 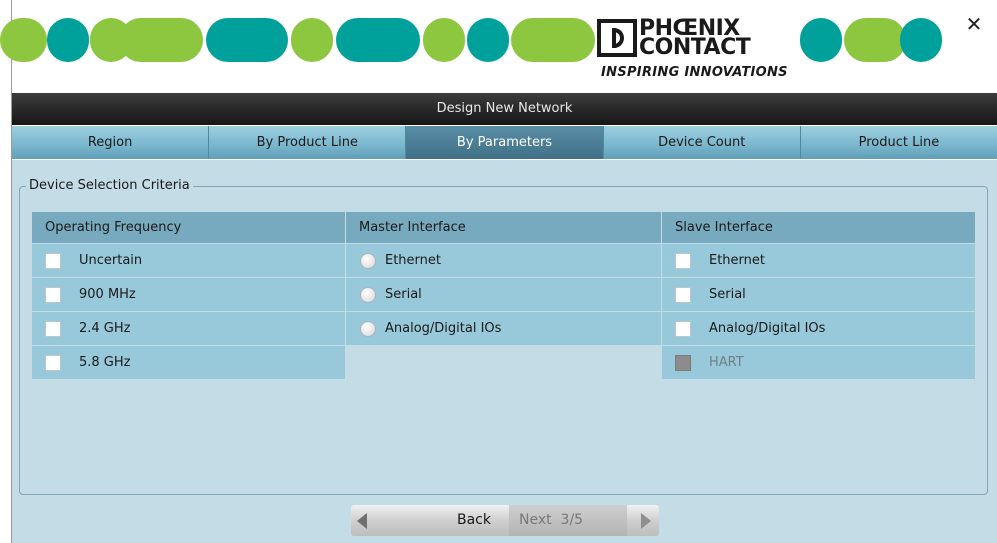 What do you see at coordinates (683, 362) in the screenshot?
I see `checkbox-disabled` at bounding box center [683, 362].